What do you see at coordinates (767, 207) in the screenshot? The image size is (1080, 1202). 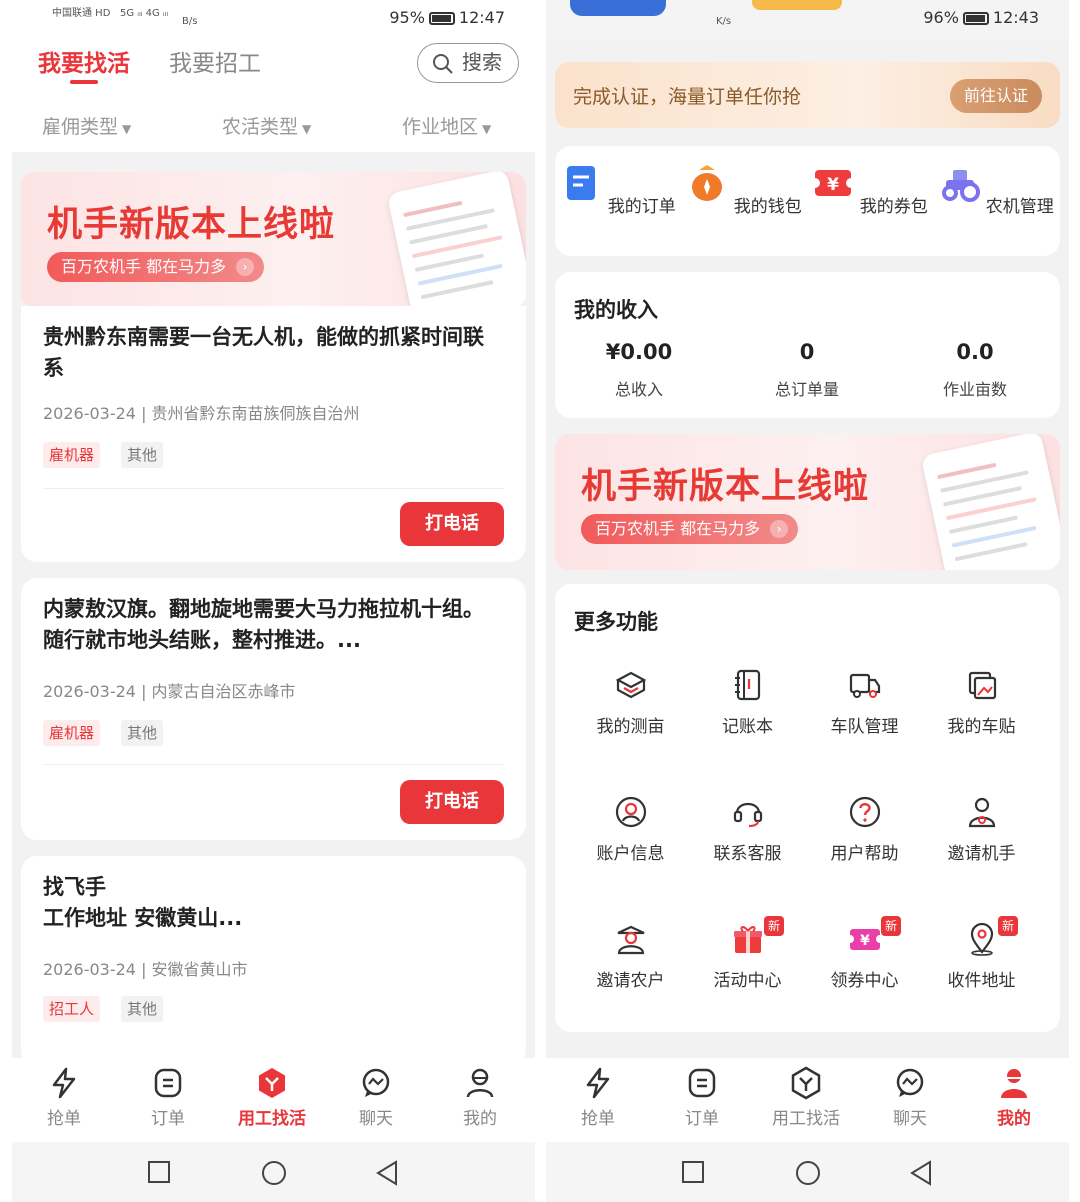 I see `quick-label: 我的钱包` at bounding box center [767, 207].